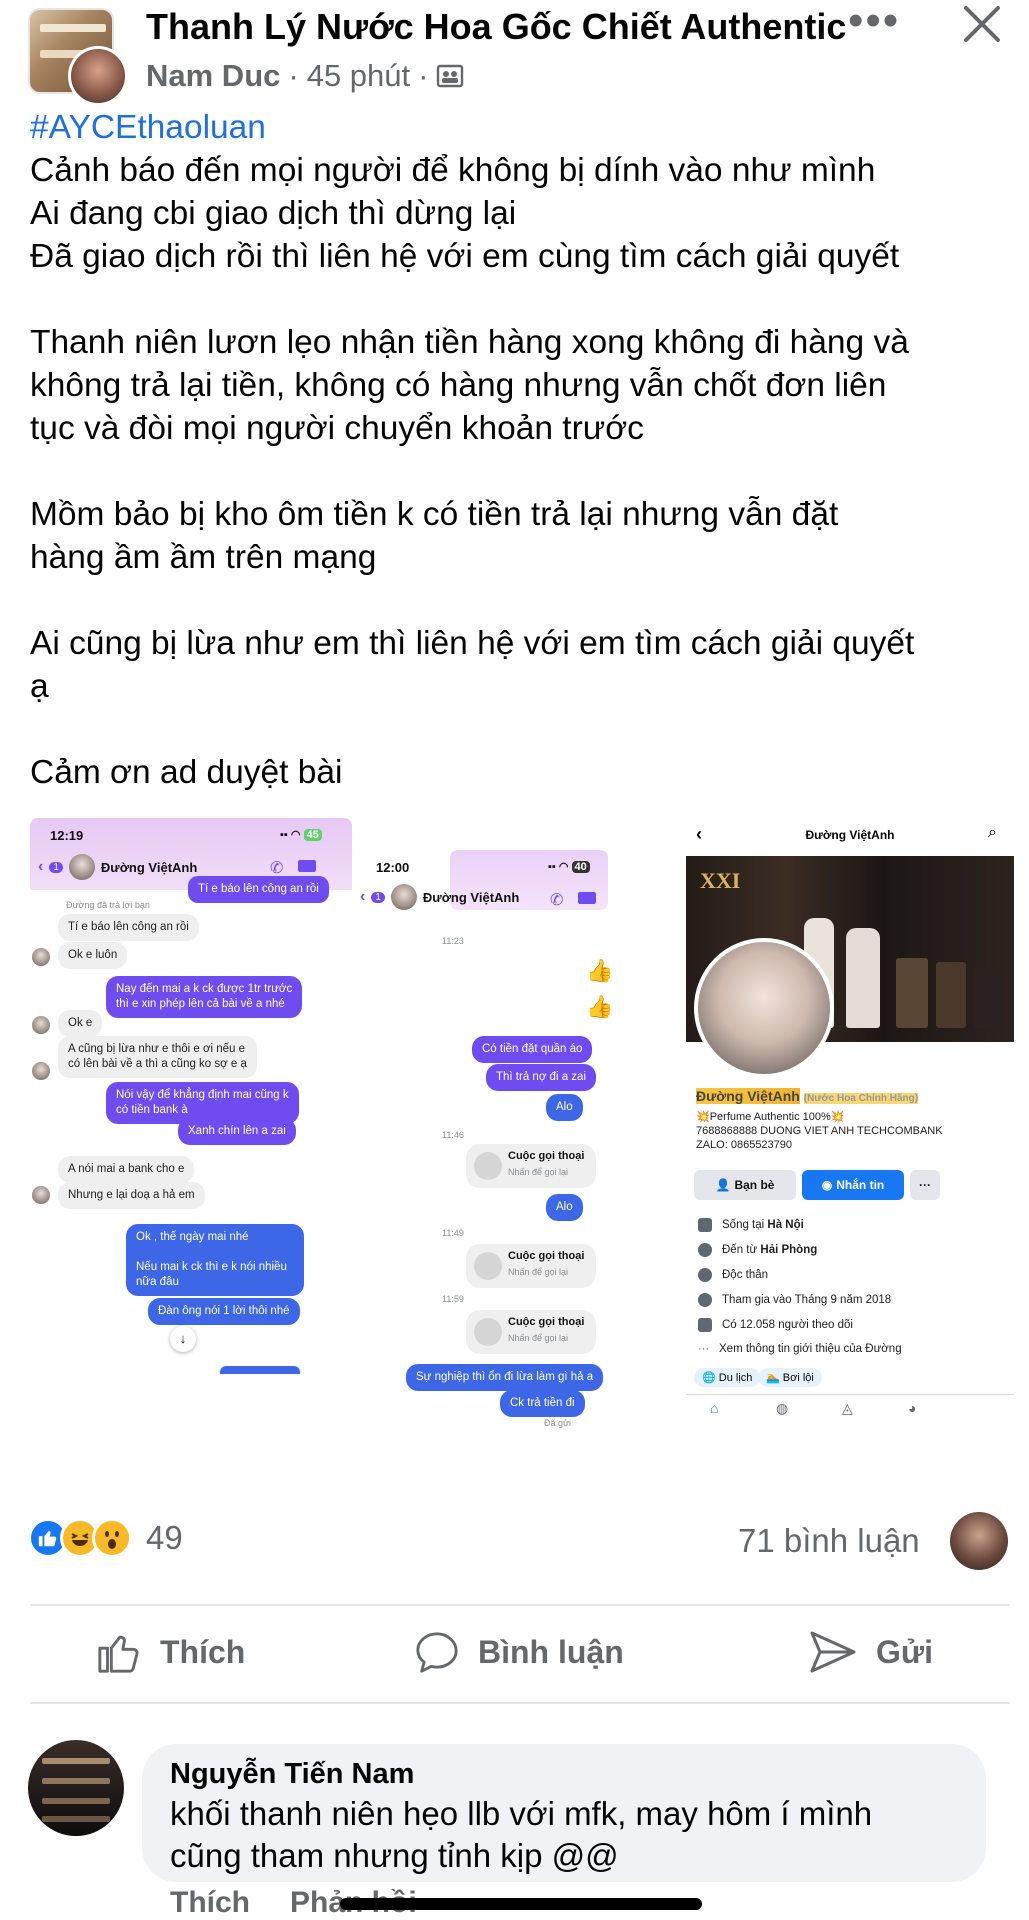 The width and height of the screenshot is (1029, 1920). Describe the element at coordinates (782, 1408) in the screenshot. I see `groups-tab-icon: ◍` at that location.